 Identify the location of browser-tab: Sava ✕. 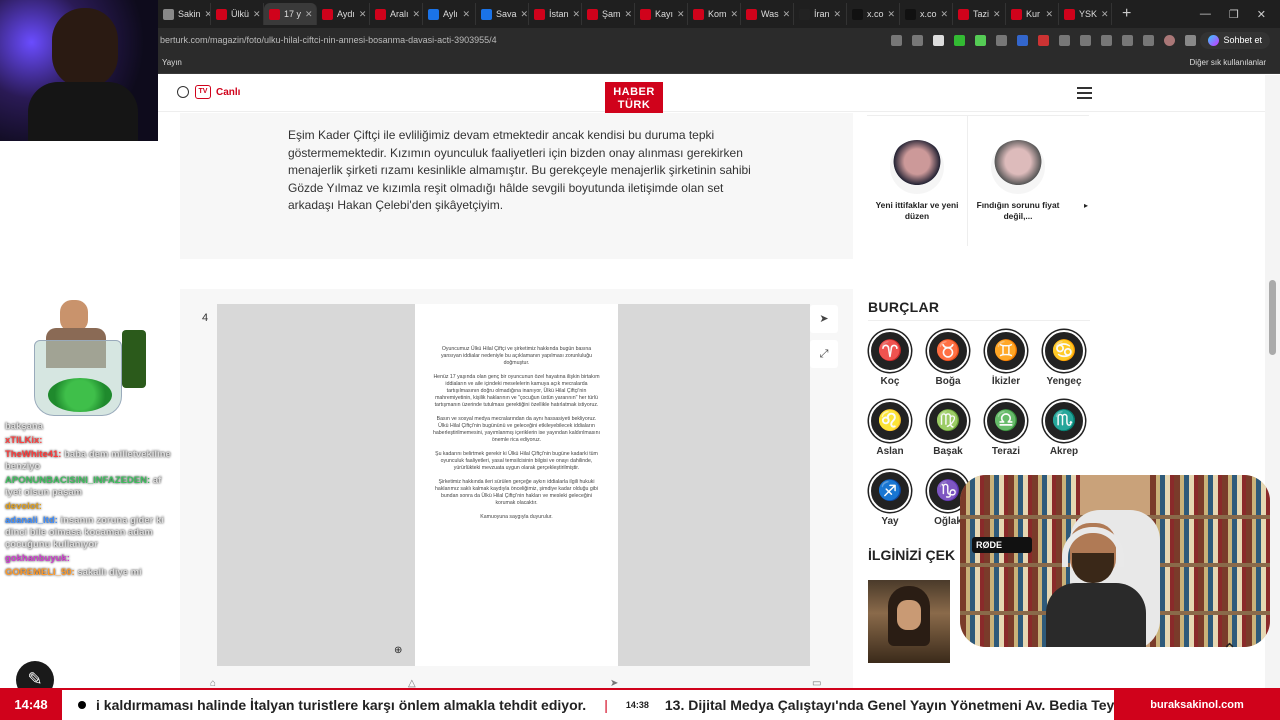
(502, 14).